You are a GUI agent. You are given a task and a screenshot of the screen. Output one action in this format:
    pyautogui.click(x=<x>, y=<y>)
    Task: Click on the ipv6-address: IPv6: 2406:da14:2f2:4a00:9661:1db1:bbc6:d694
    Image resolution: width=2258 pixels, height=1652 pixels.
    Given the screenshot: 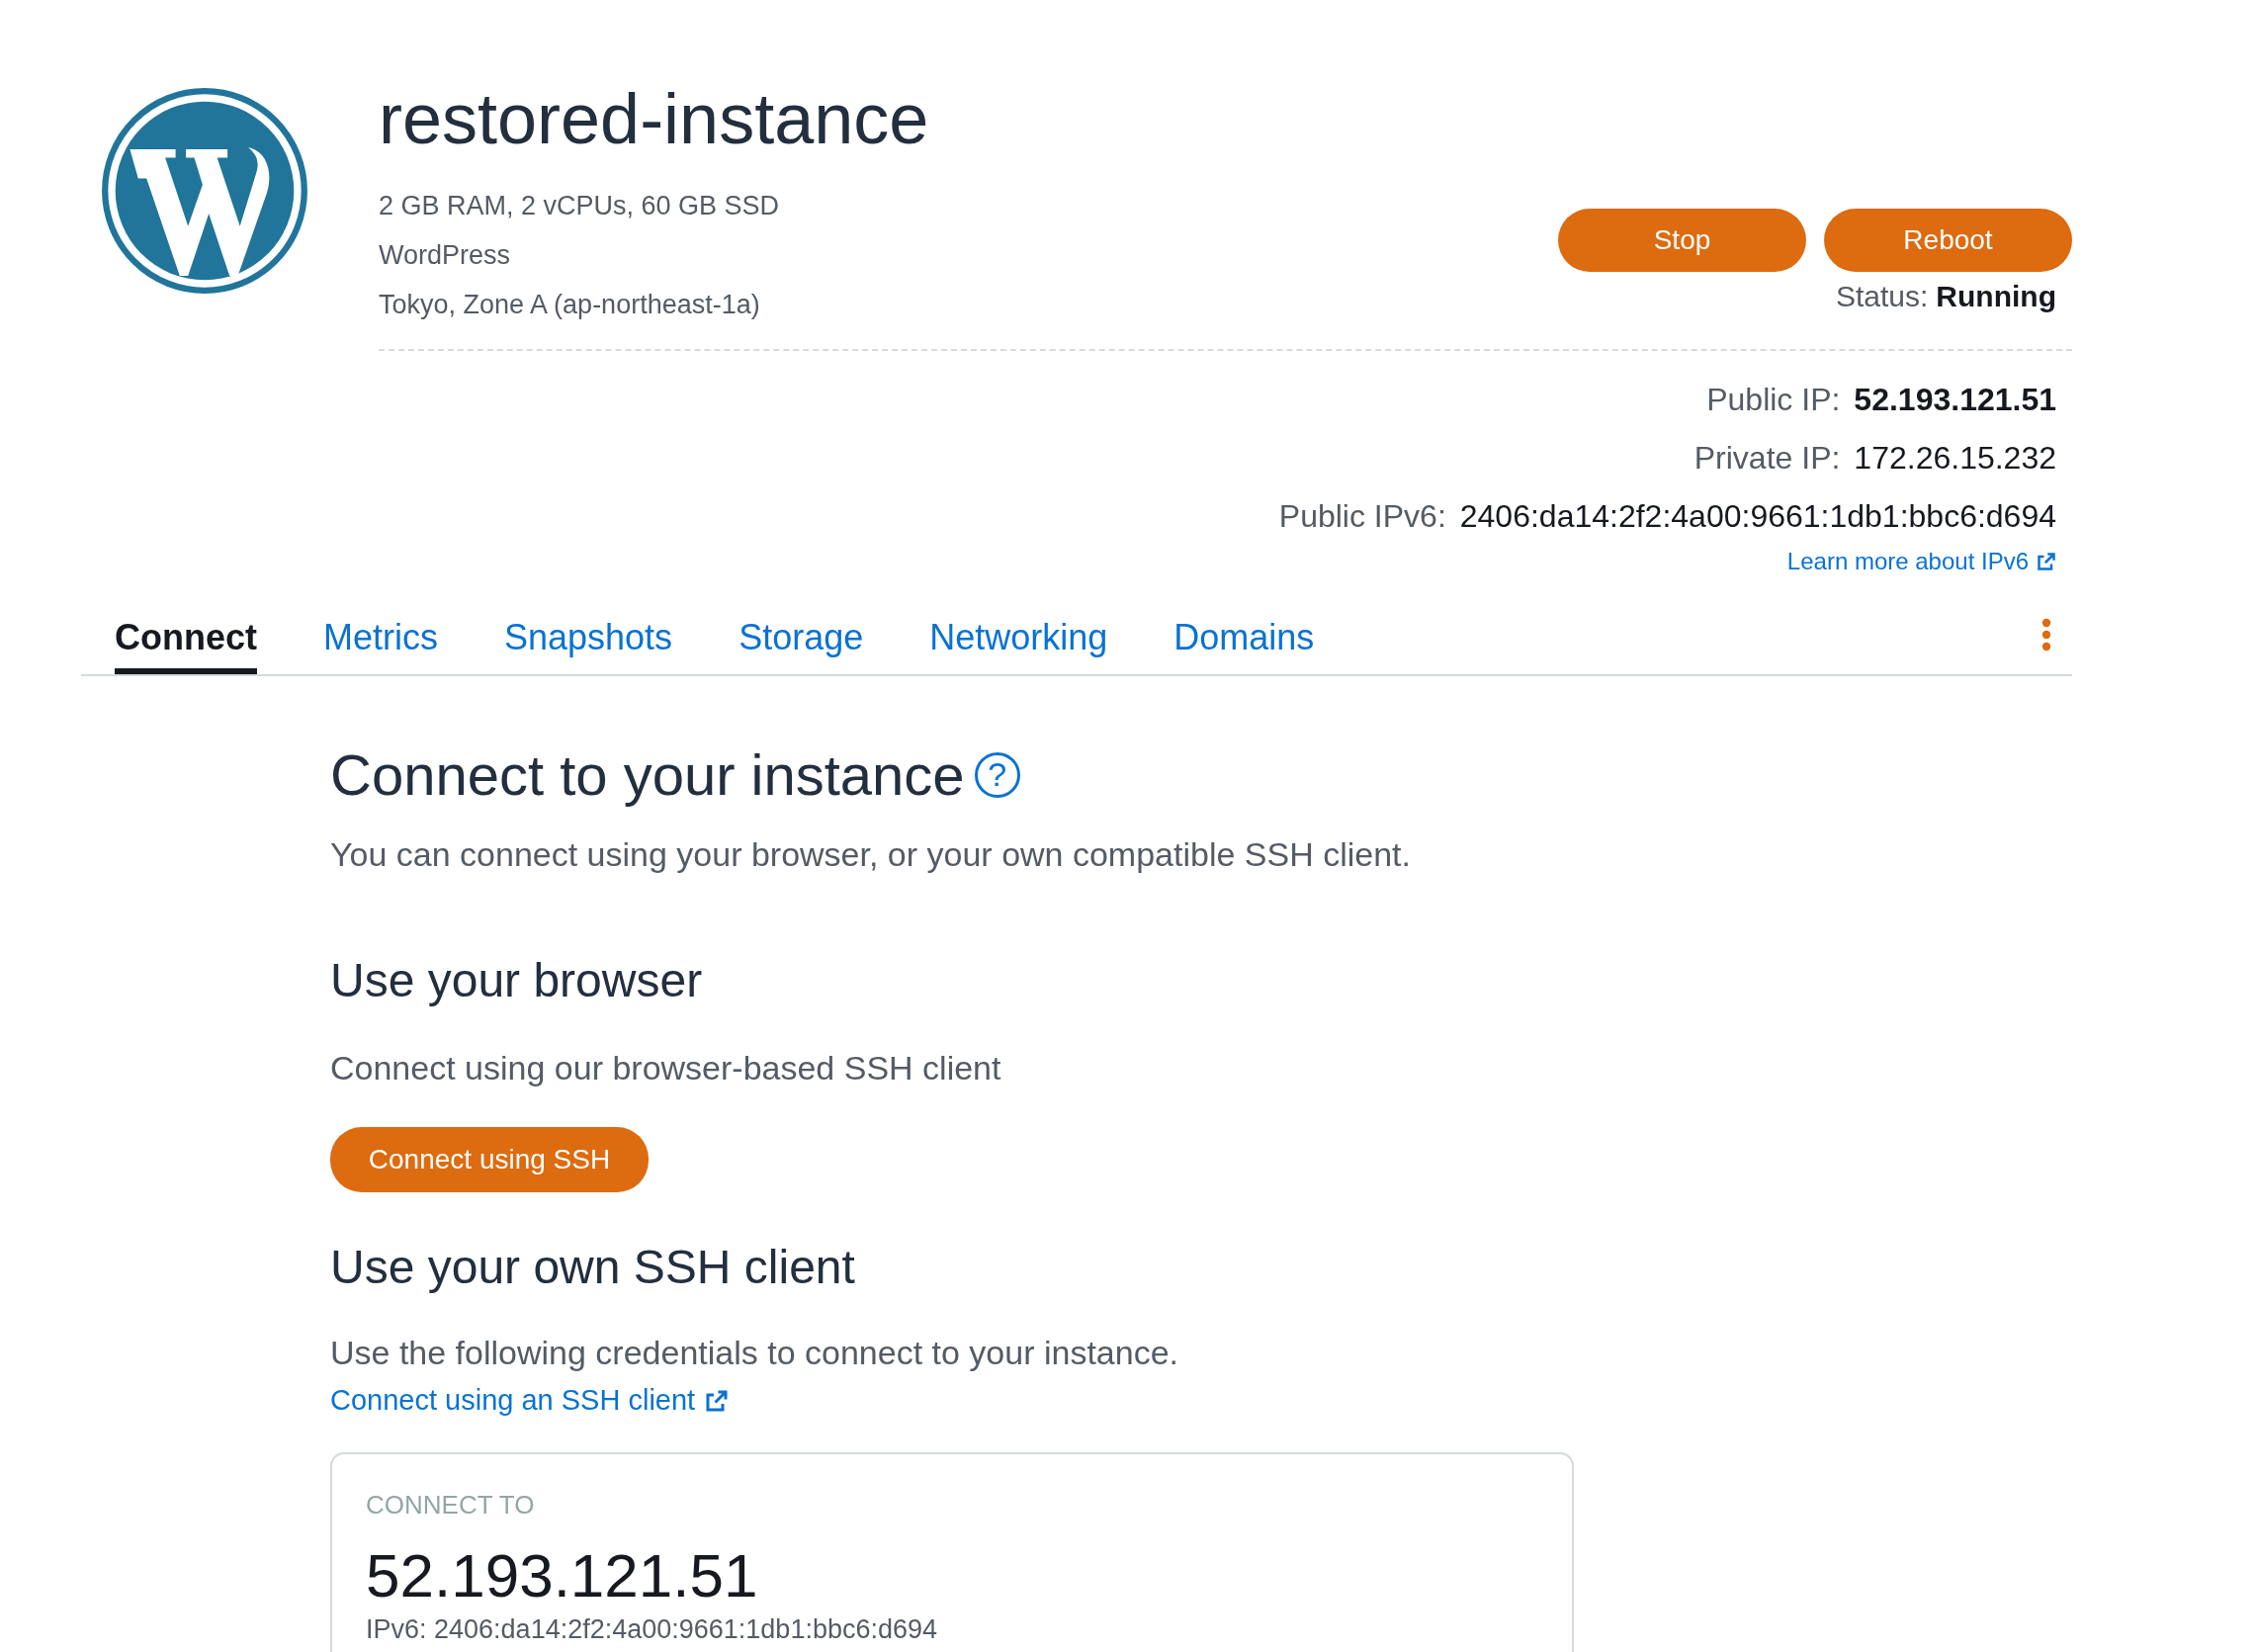 What is the action you would take?
    pyautogui.click(x=652, y=1629)
    